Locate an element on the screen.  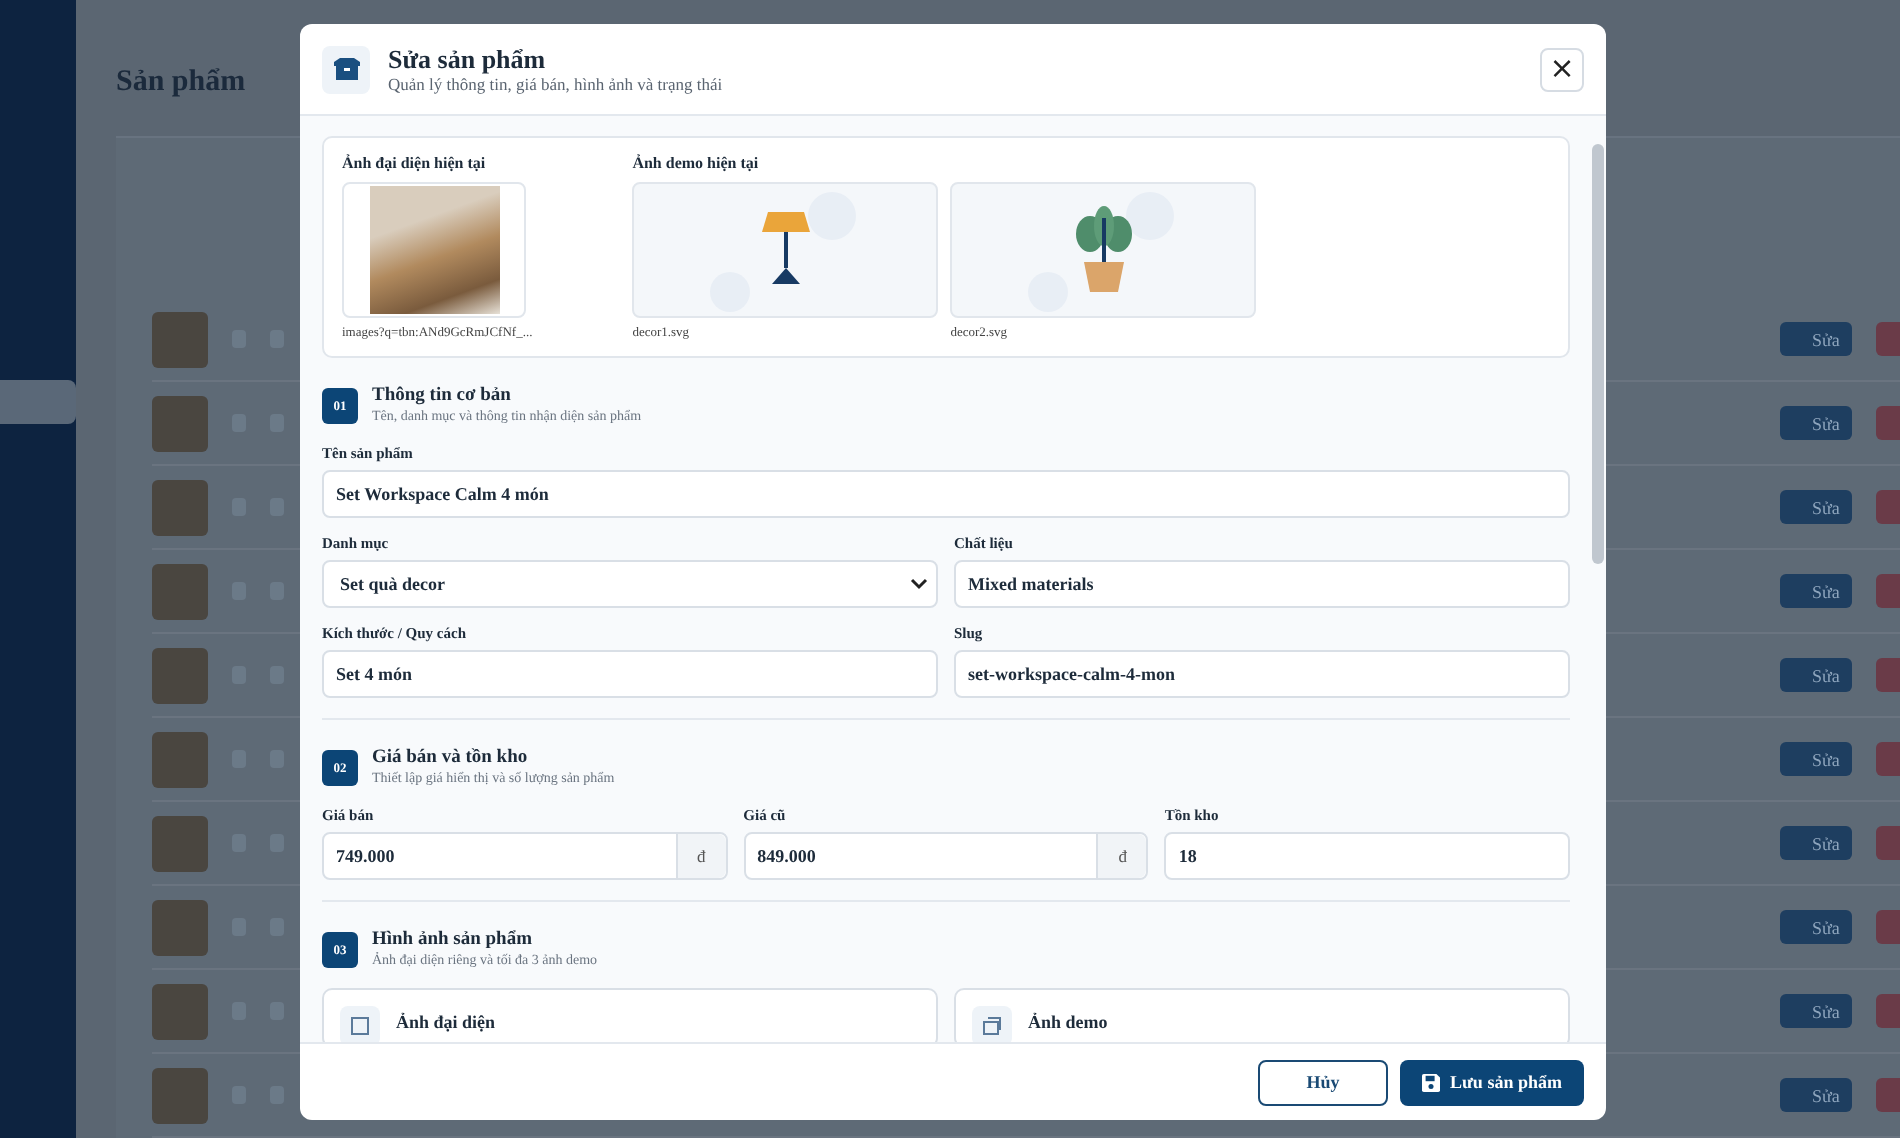
section-label: Ảnh demo hiện tại is located at coordinates (696, 163).